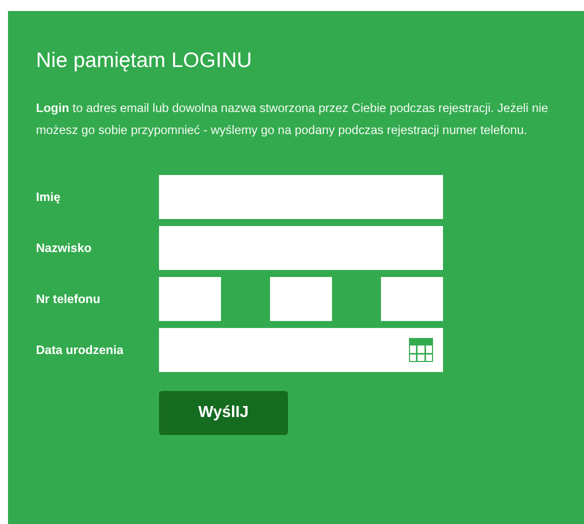 The image size is (584, 524). Describe the element at coordinates (49, 197) in the screenshot. I see `field-label: Imię` at that location.